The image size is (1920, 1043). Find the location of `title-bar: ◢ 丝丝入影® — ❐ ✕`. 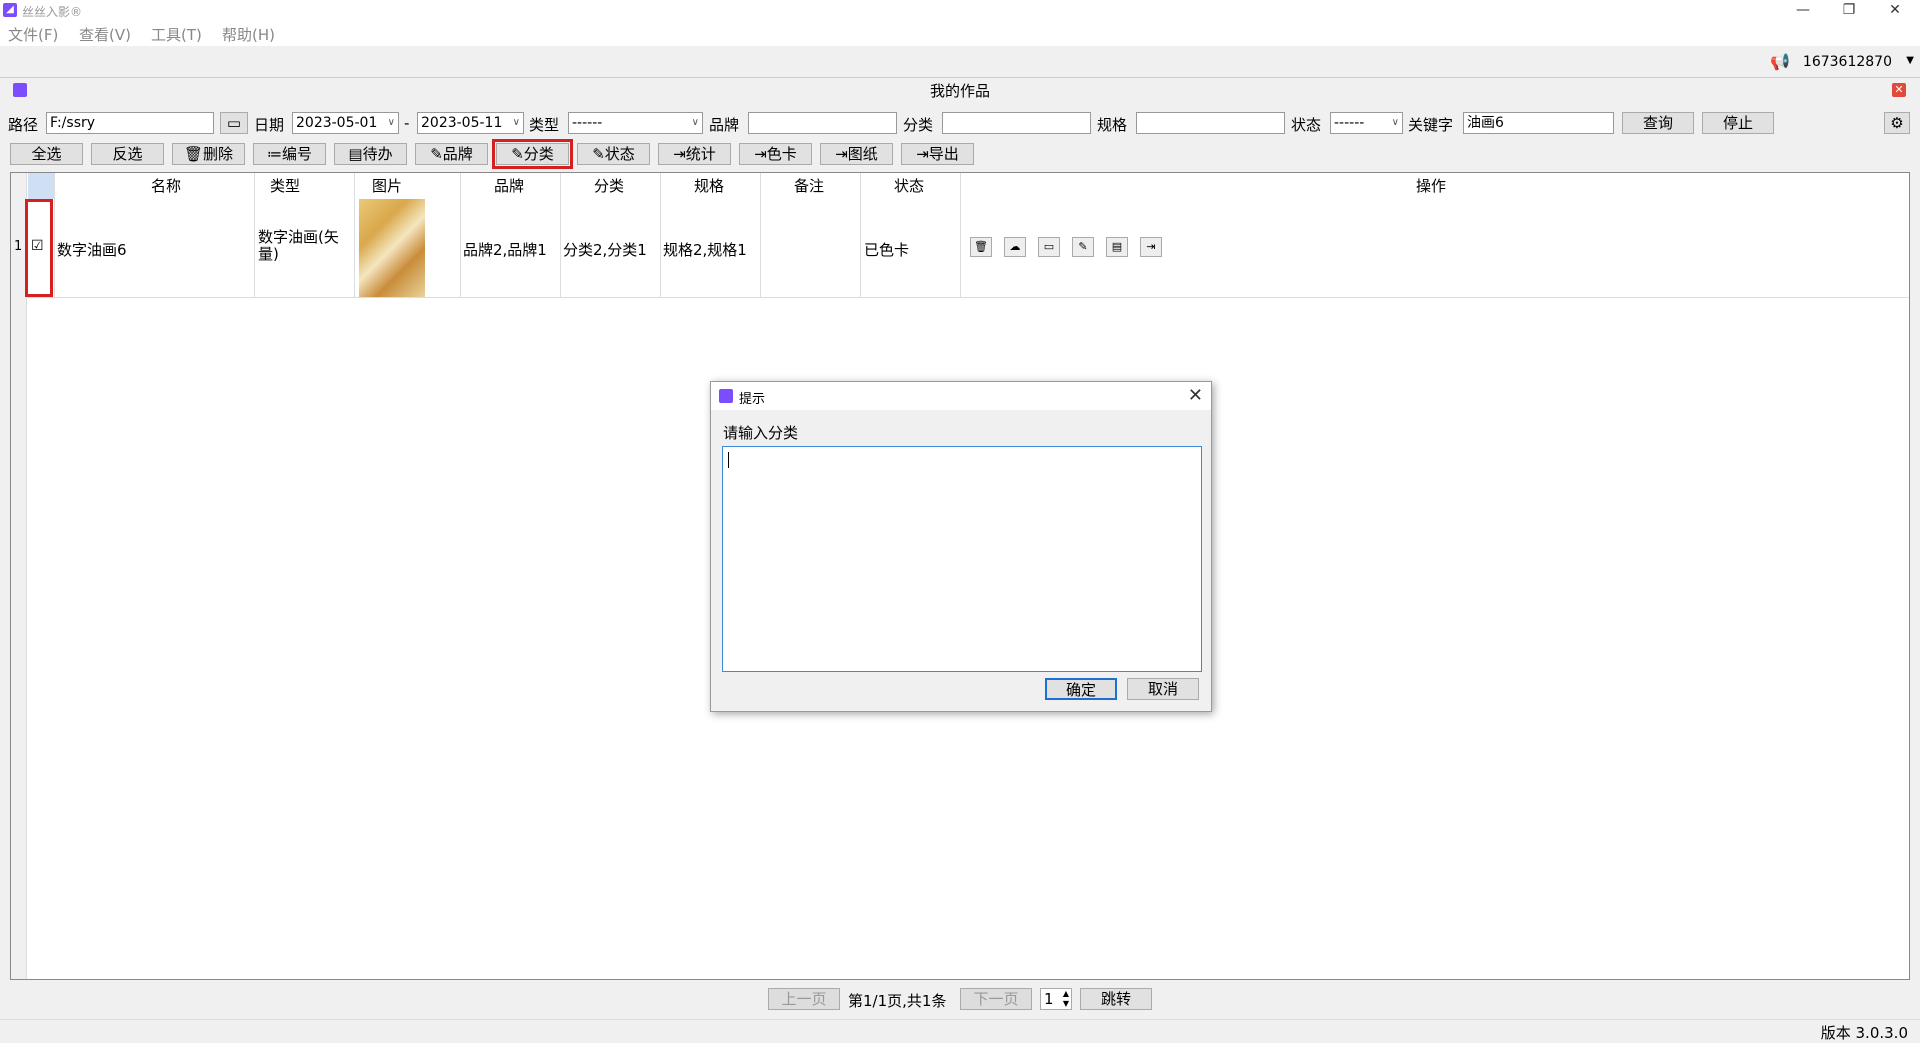

title-bar: ◢ 丝丝入影® — ❐ ✕ is located at coordinates (960, 11).